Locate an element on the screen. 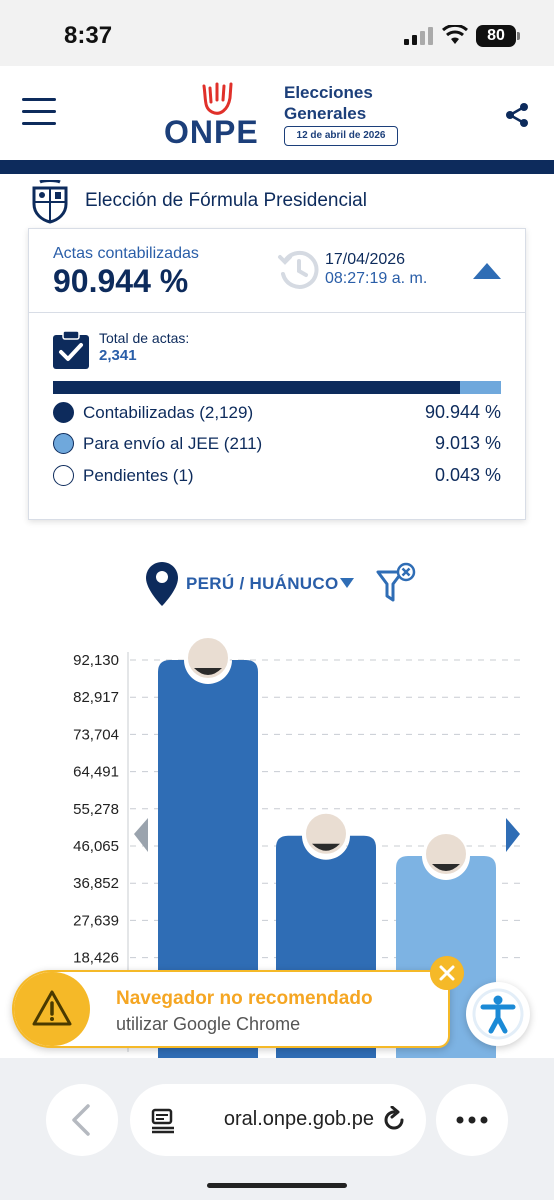 Image resolution: width=554 pixels, height=1200 pixels. reload-icon is located at coordinates (394, 1120).